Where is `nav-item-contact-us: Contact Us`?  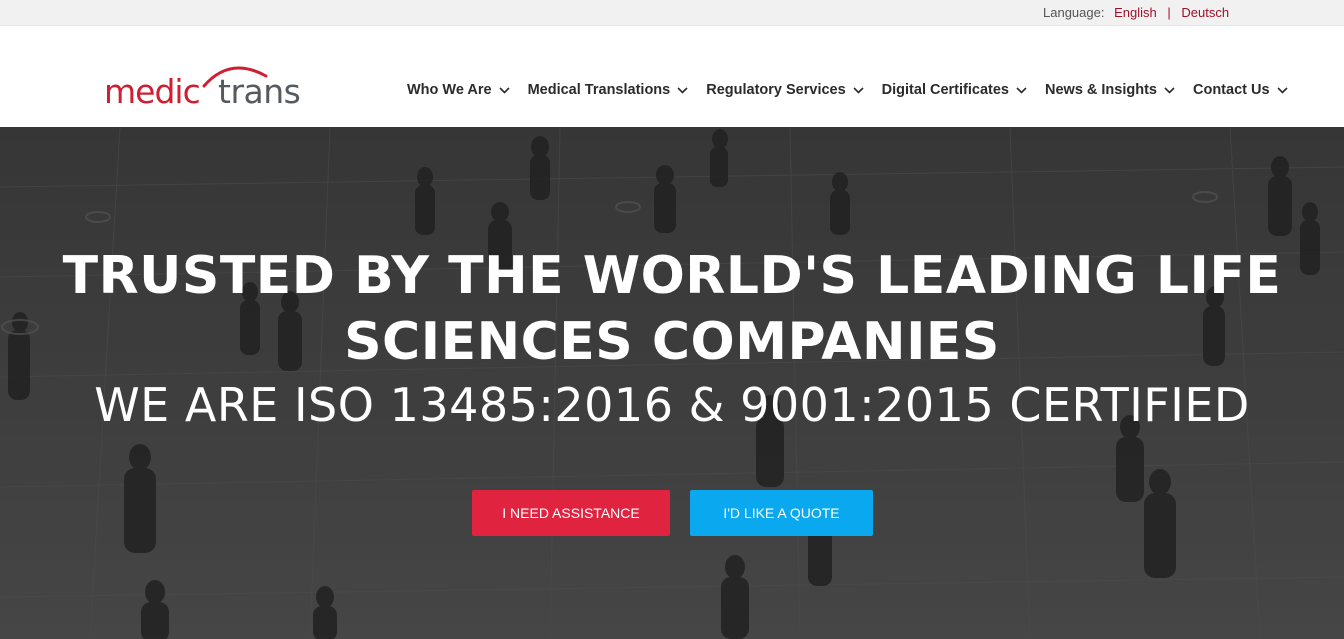
nav-item-contact-us: Contact Us is located at coordinates (1240, 90).